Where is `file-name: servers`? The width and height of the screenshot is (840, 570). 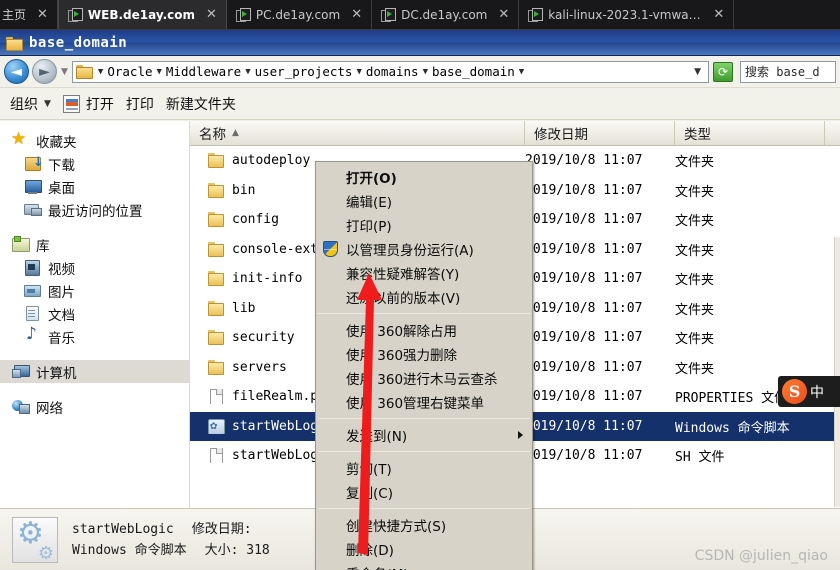
file-name: servers is located at coordinates (259, 367).